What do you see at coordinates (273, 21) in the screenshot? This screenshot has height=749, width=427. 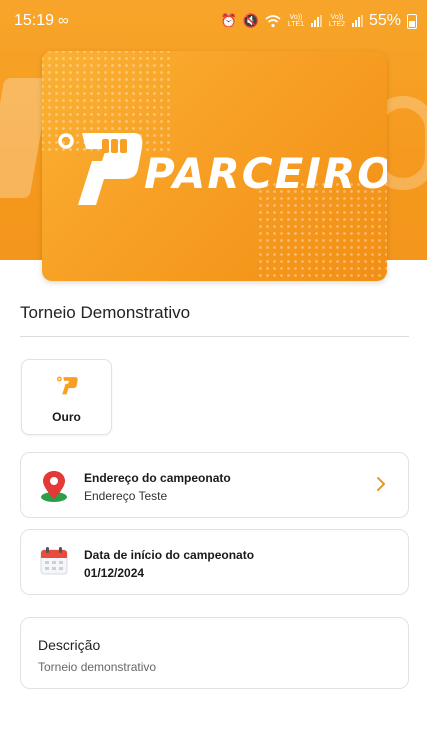 I see `wifi-icon` at bounding box center [273, 21].